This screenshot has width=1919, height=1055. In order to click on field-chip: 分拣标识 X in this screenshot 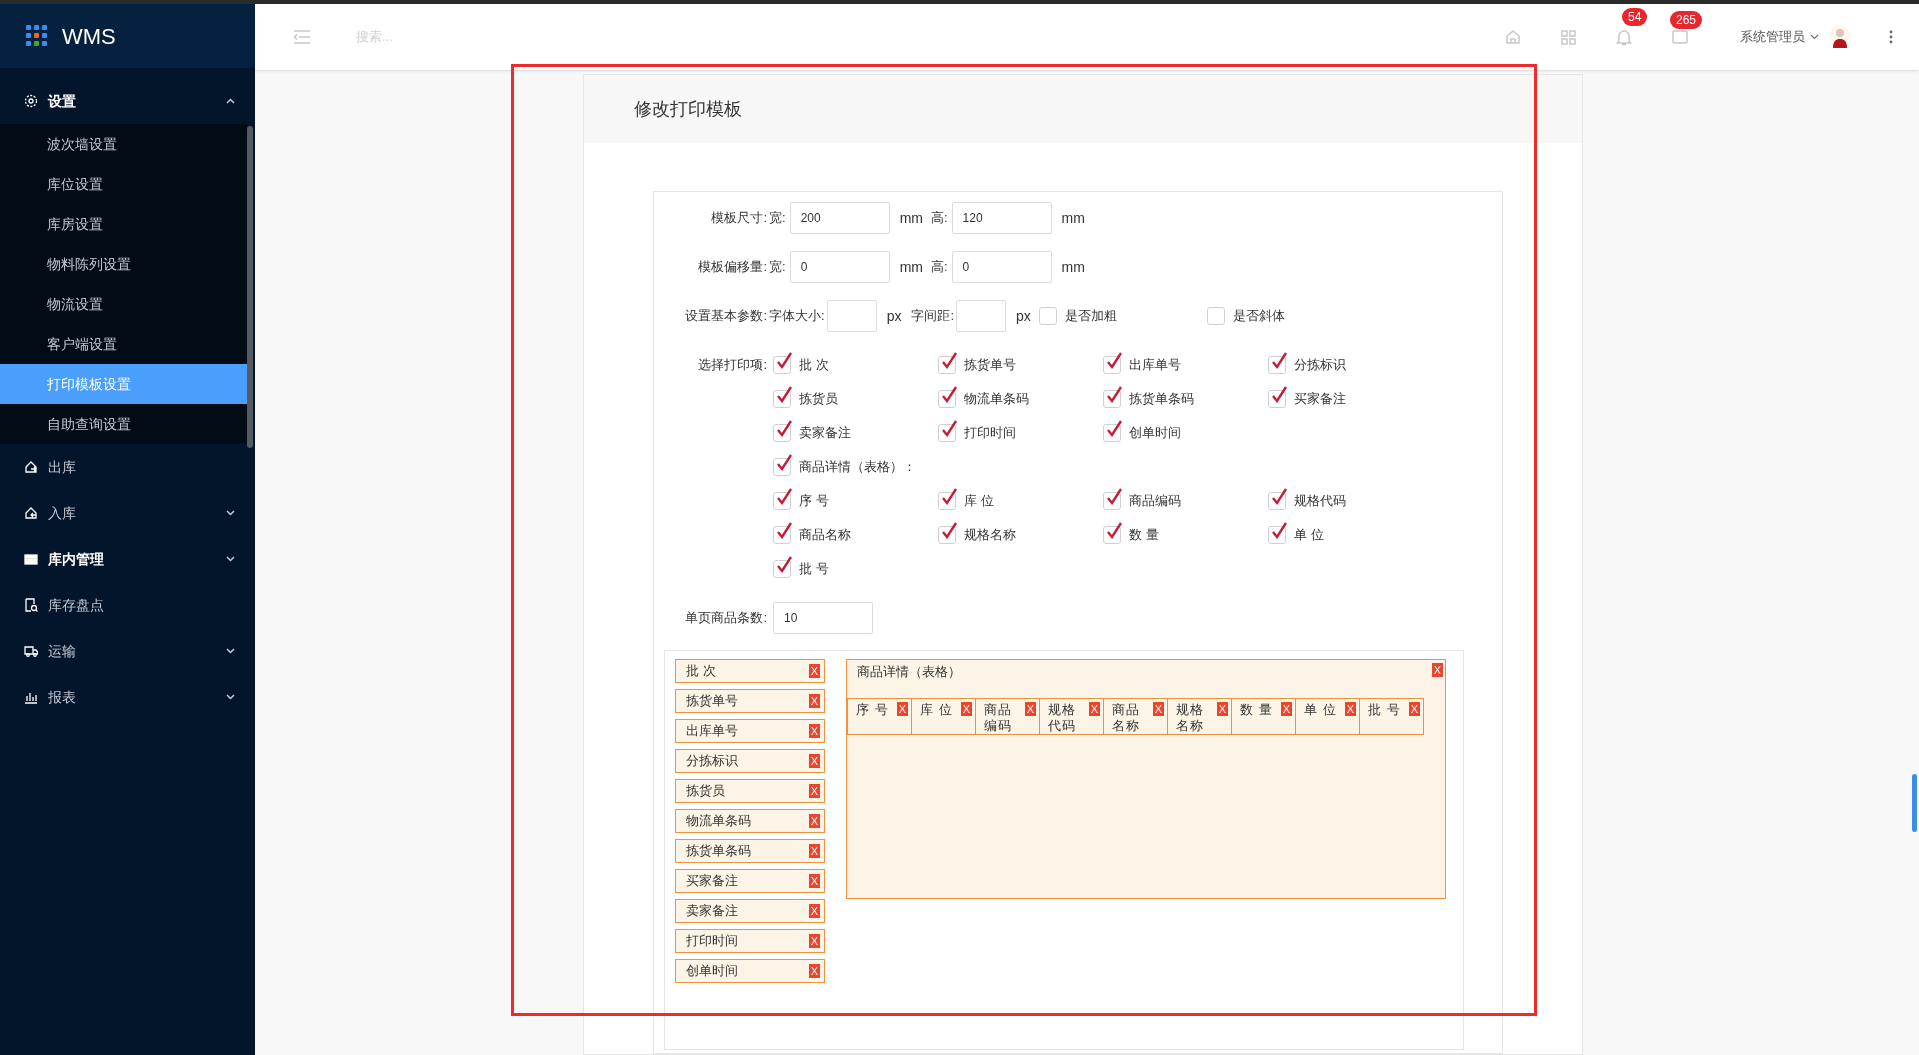, I will do `click(750, 761)`.